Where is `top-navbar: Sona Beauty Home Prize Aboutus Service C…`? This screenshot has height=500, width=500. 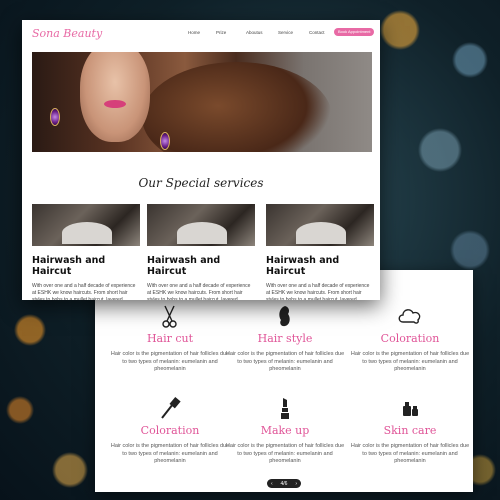 top-navbar: Sona Beauty Home Prize Aboutus Service C… is located at coordinates (201, 35).